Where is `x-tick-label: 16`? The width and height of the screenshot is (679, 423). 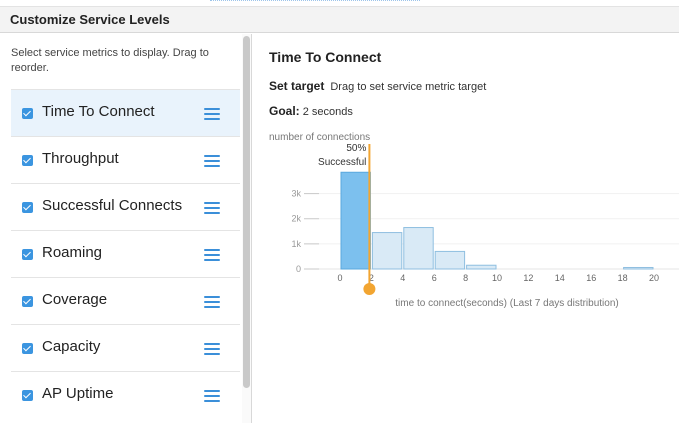 x-tick-label: 16 is located at coordinates (591, 278).